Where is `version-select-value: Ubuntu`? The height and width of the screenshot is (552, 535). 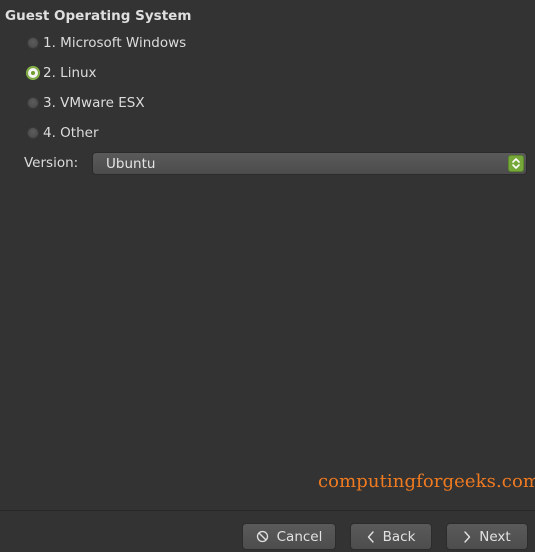 version-select-value: Ubuntu is located at coordinates (131, 163).